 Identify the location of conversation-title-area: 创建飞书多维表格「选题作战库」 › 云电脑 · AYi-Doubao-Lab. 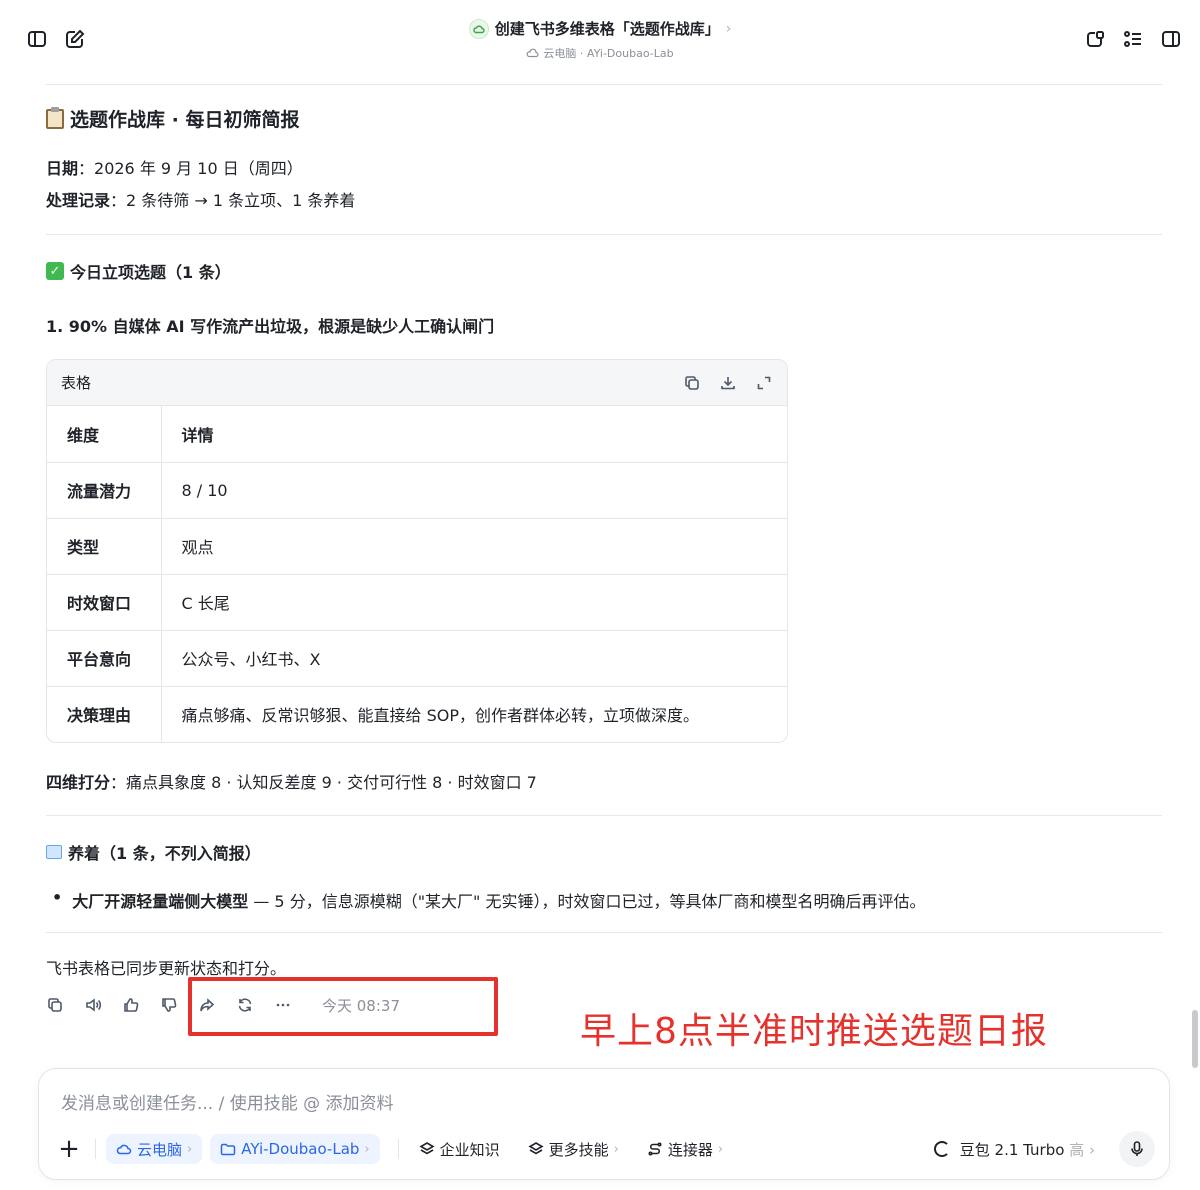
(600, 40).